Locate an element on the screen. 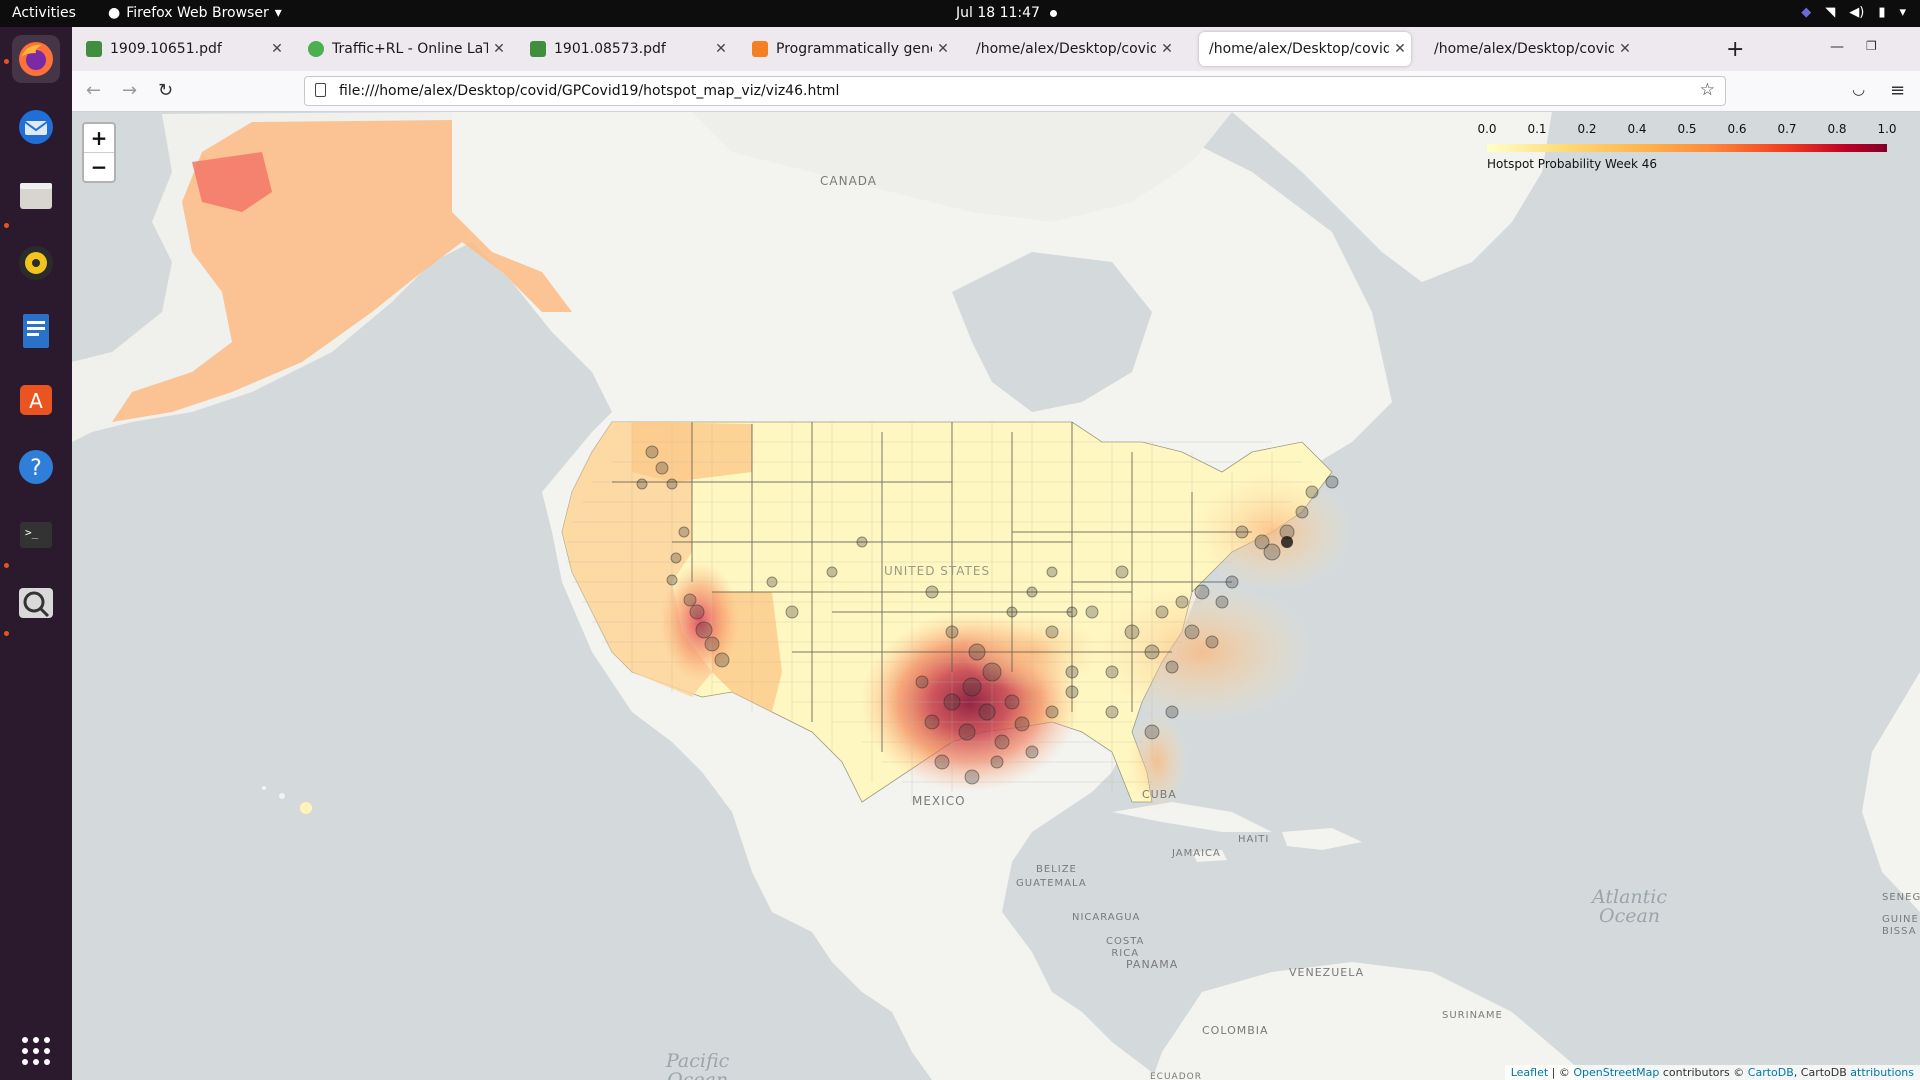 The width and height of the screenshot is (1920, 1080). activities-button: Activities is located at coordinates (44, 13).